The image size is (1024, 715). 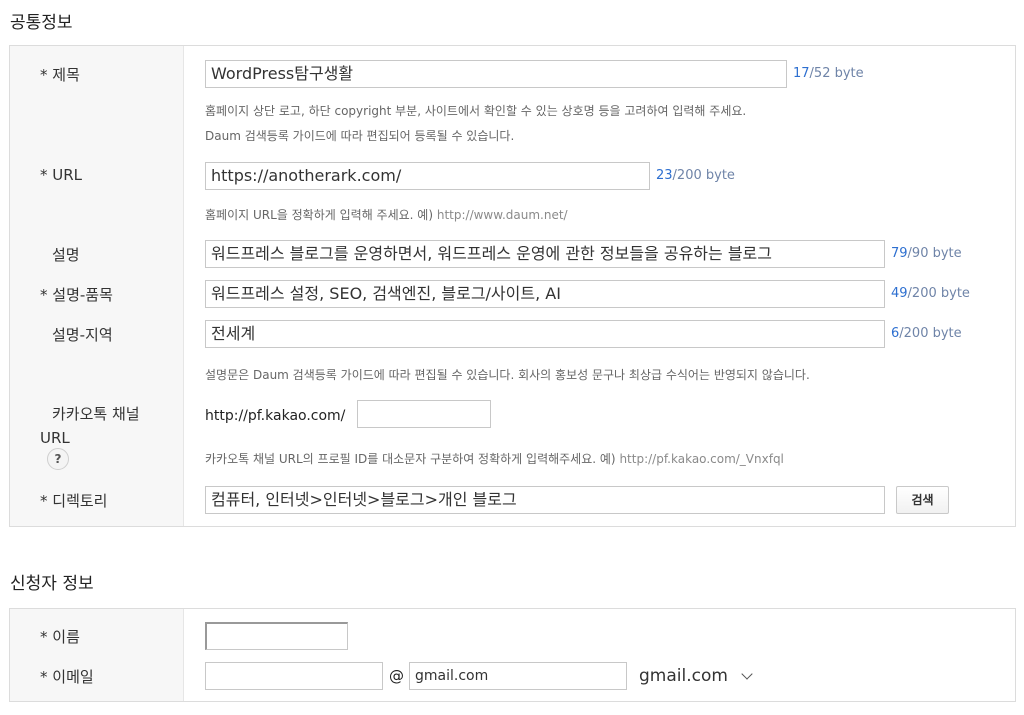 I want to click on desc-count-current: 79, so click(x=899, y=253).